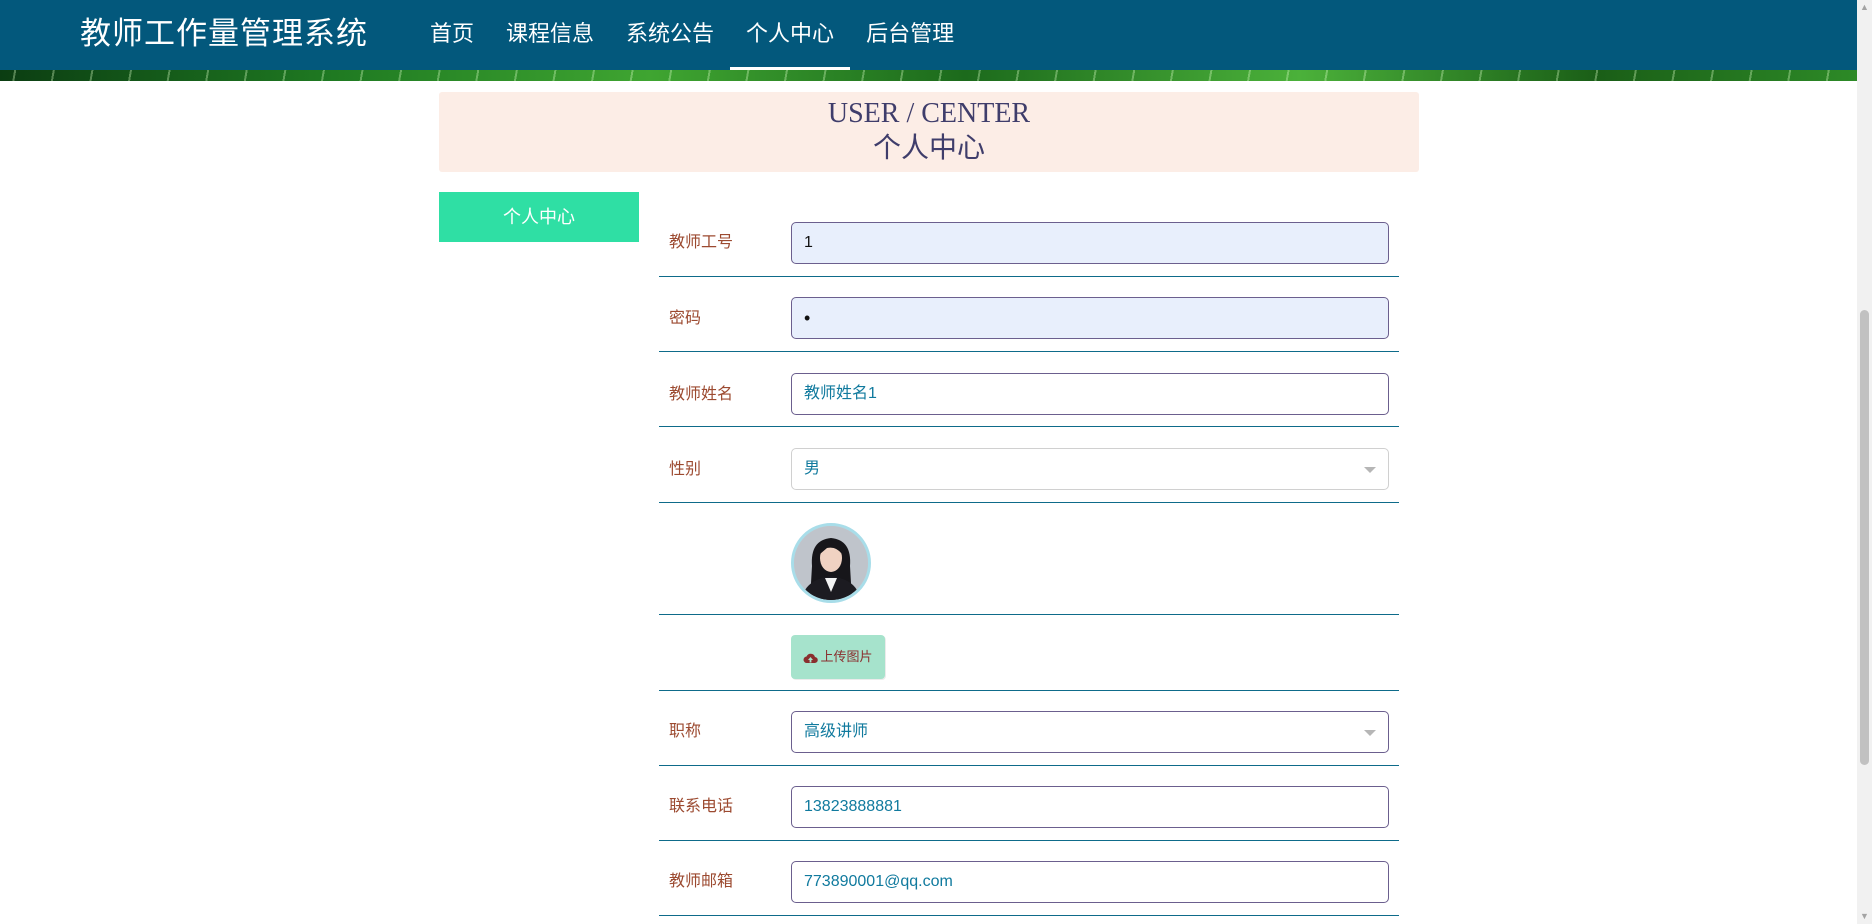 The width and height of the screenshot is (1872, 924). I want to click on form-row-title: 职称 高级讲师, so click(1029, 728).